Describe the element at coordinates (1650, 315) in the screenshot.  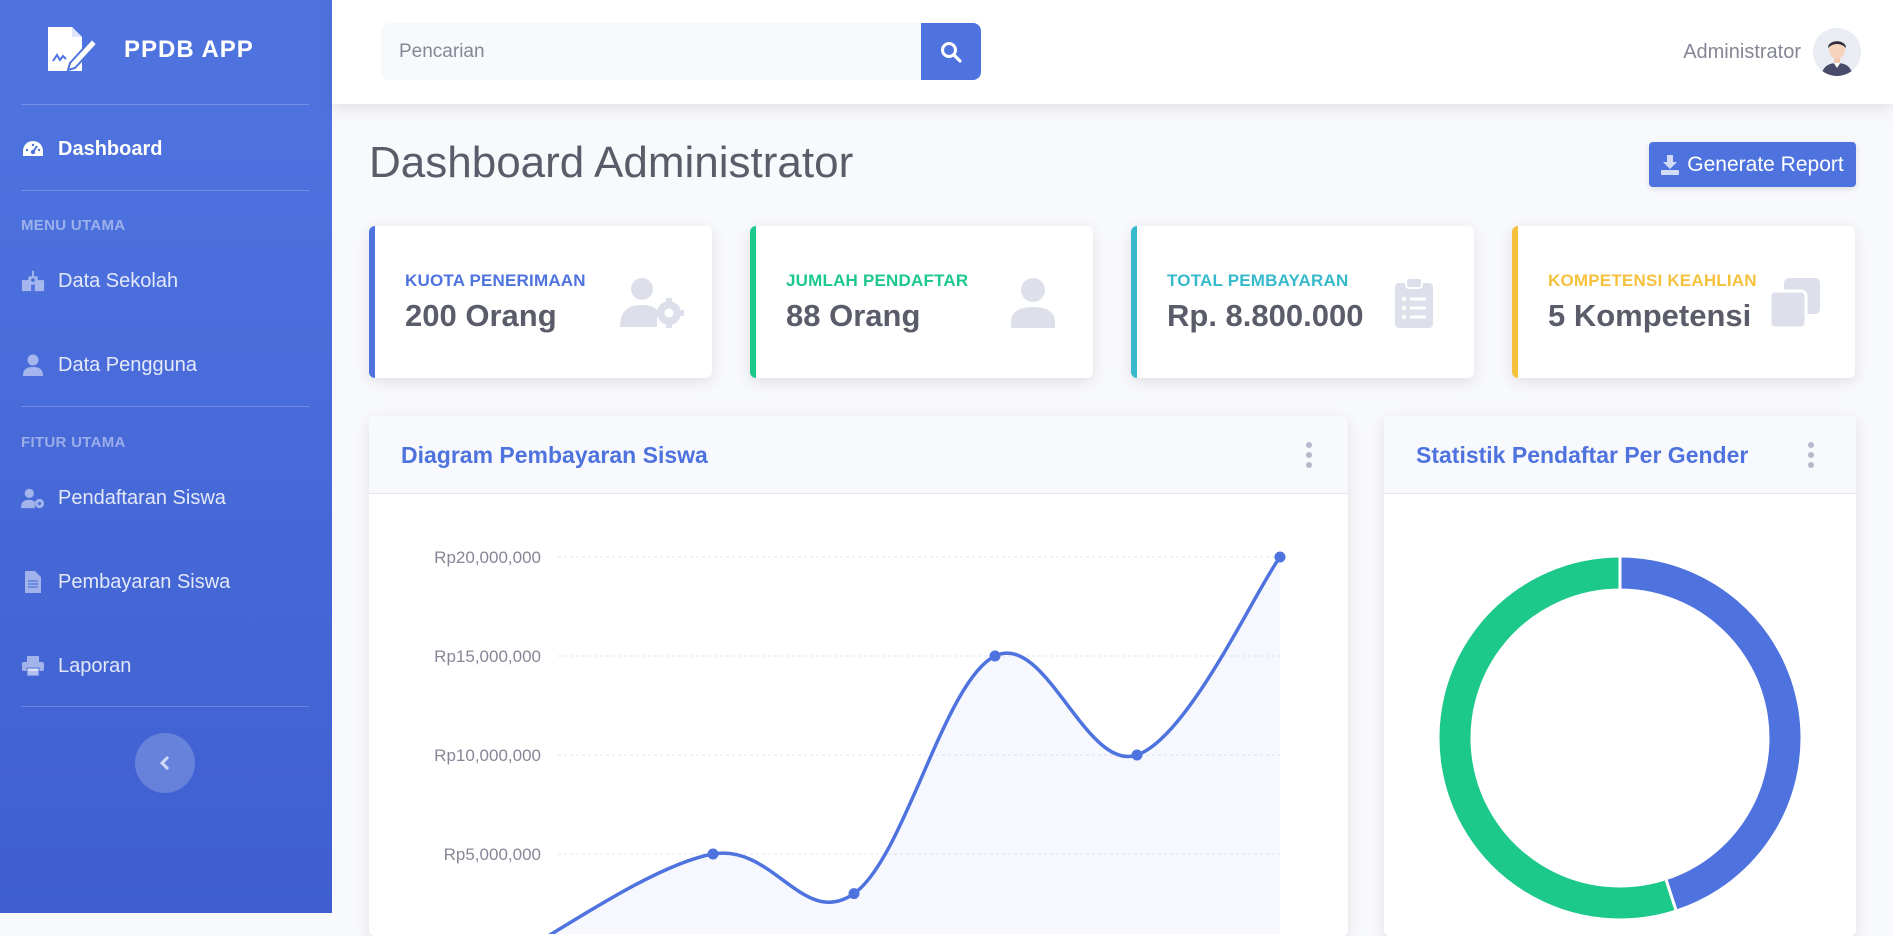
I see `card-value: 5 Kompetensi` at that location.